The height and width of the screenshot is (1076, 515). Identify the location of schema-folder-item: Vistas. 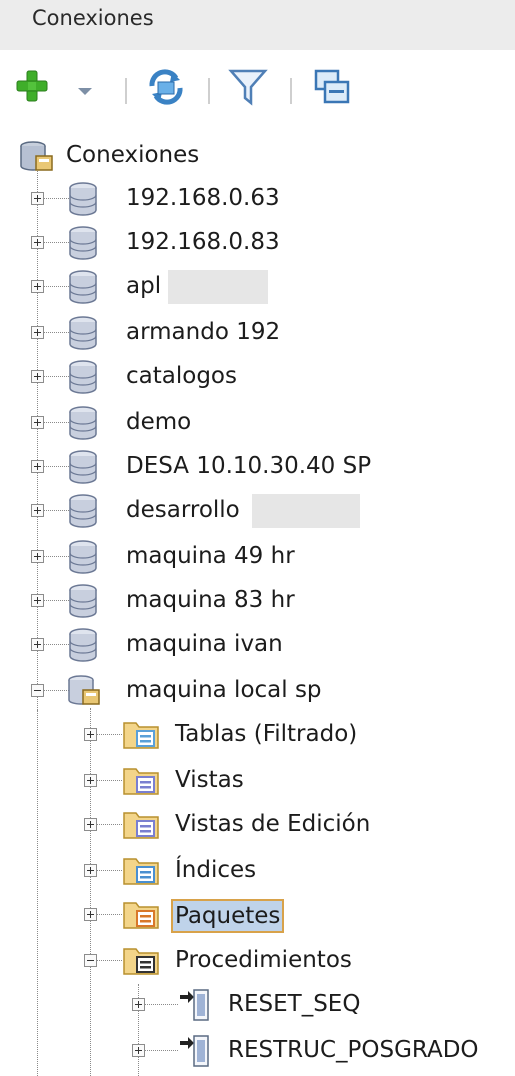
(257, 782).